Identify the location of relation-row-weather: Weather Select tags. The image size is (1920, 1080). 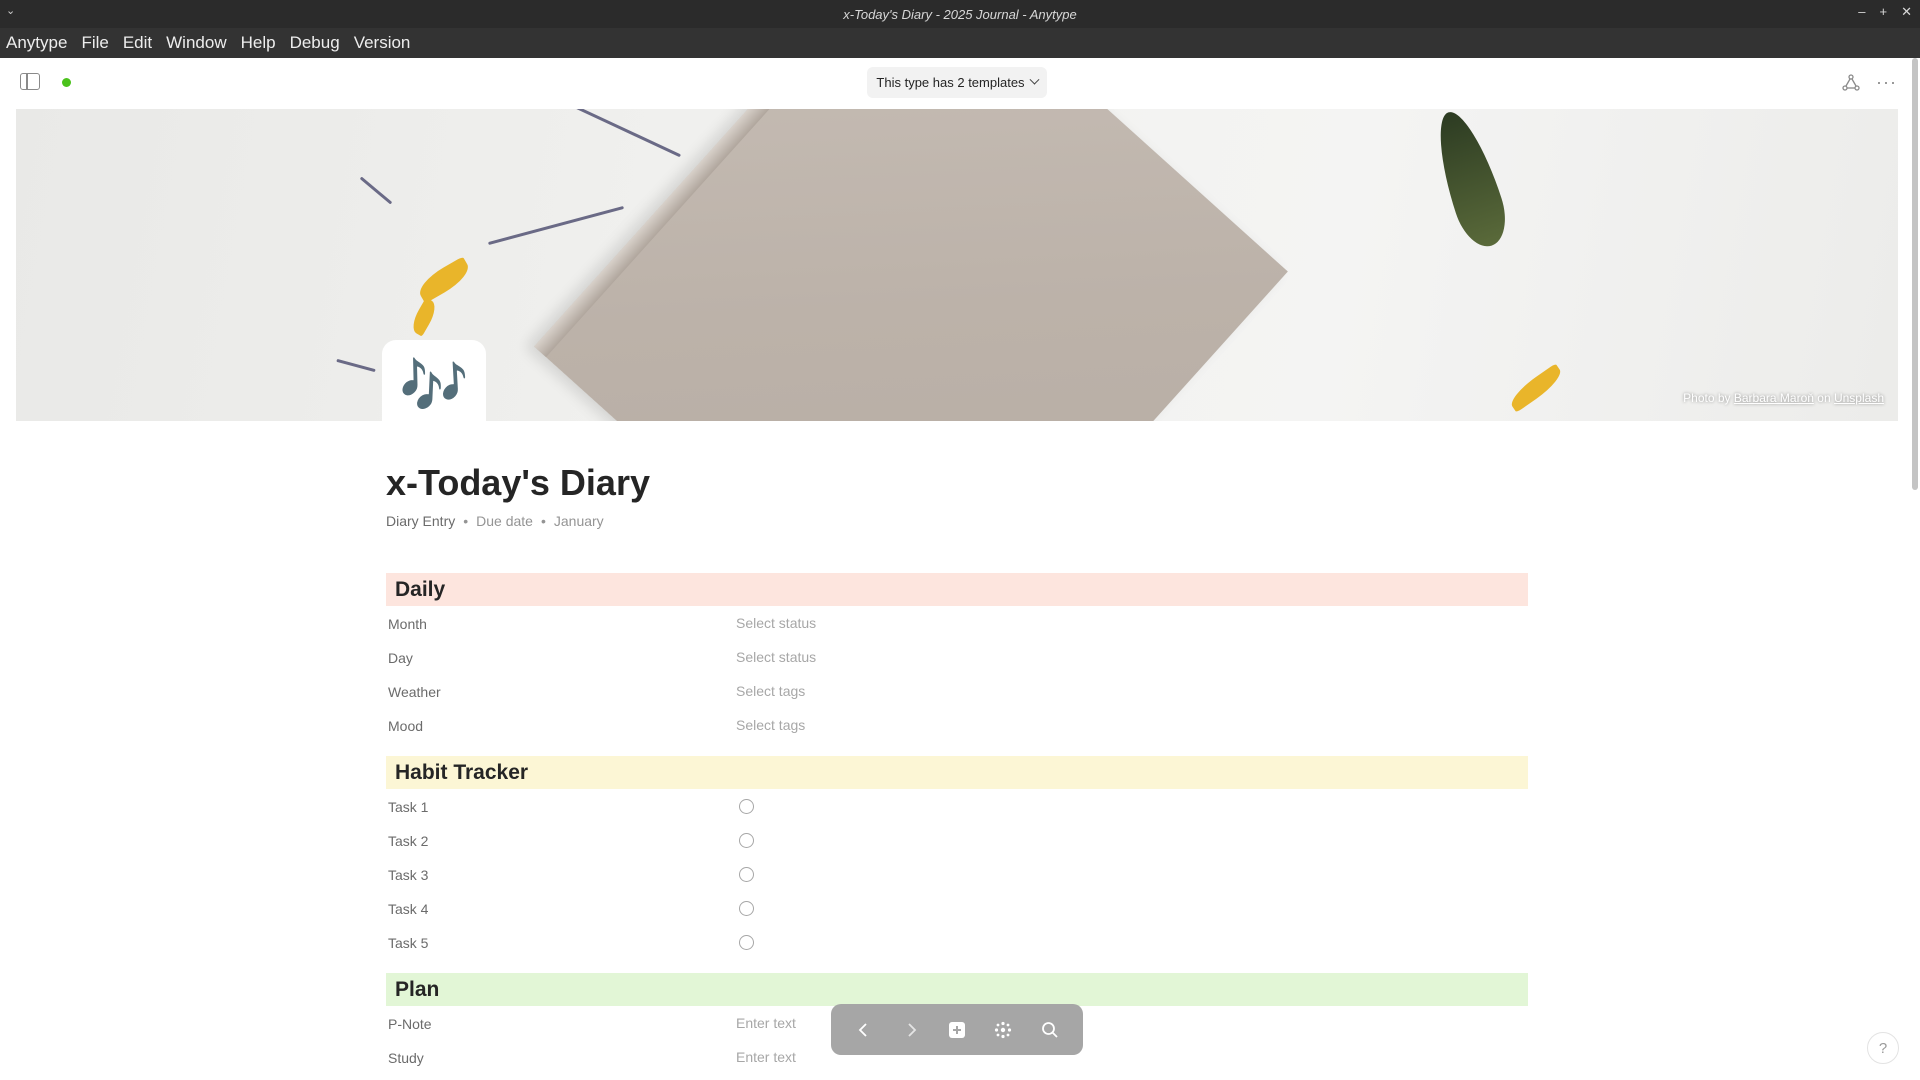
(958, 692).